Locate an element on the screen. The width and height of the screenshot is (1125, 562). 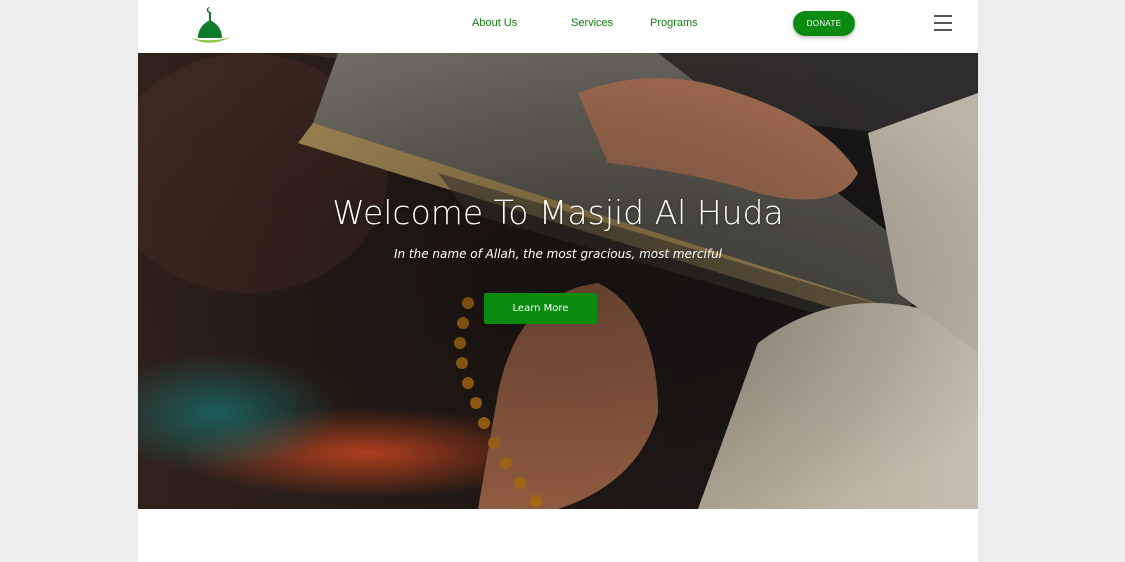
top-navbar: About Us Services Programs DONATE is located at coordinates (558, 26).